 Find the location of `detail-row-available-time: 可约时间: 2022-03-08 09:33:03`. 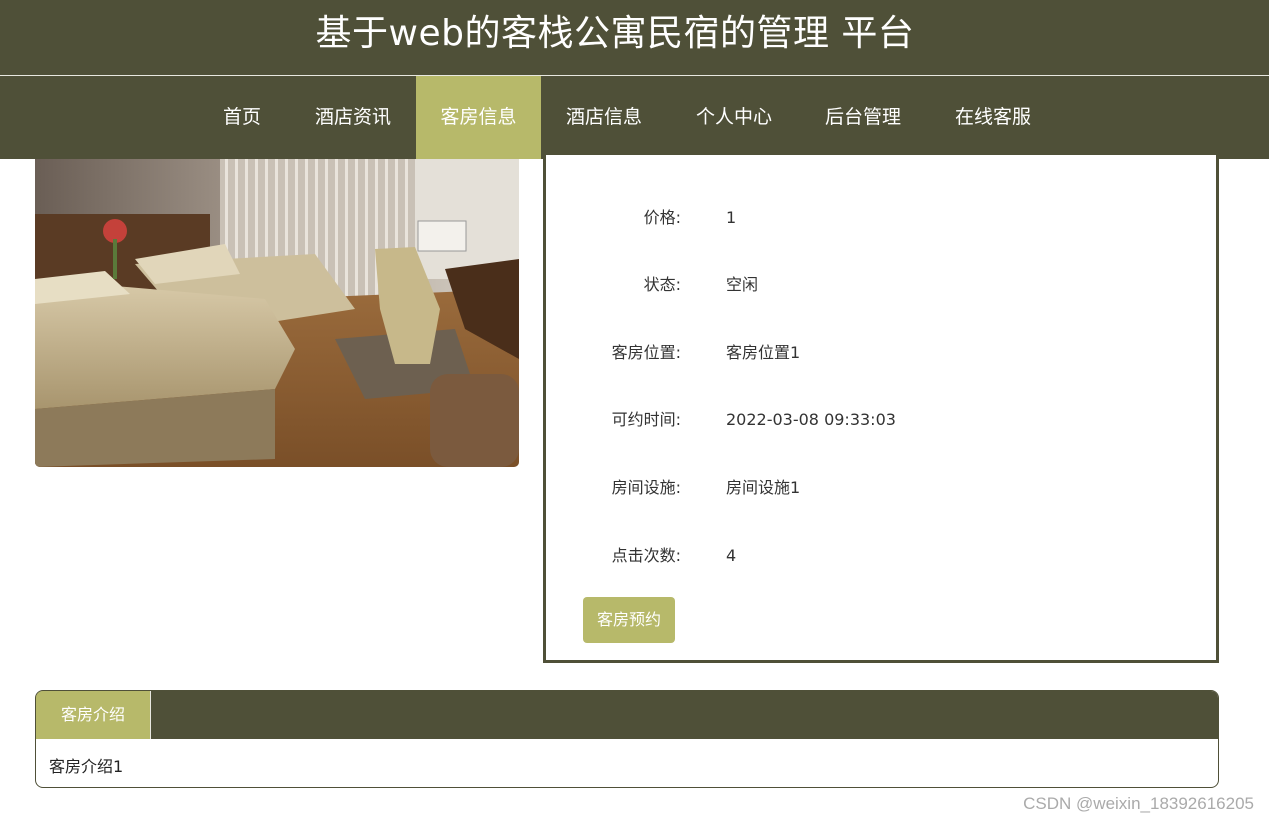

detail-row-available-time: 可约时间: 2022-03-08 09:33:03 is located at coordinates (881, 420).